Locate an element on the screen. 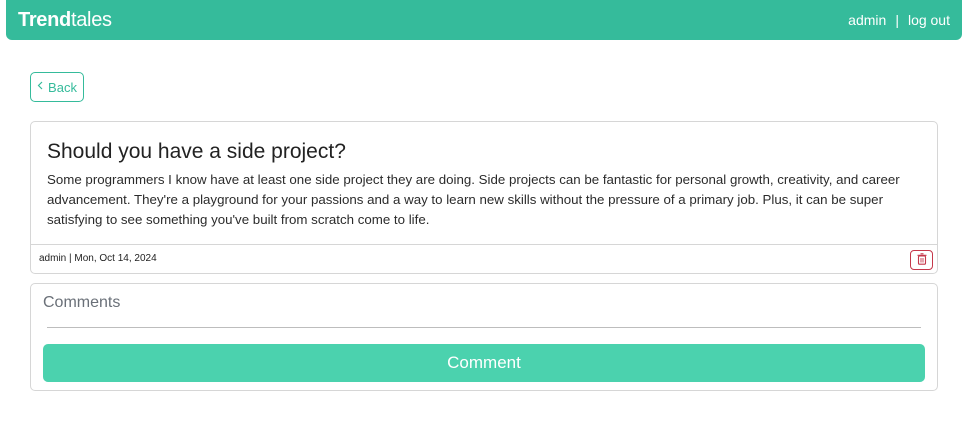  trash-icon is located at coordinates (922, 260).